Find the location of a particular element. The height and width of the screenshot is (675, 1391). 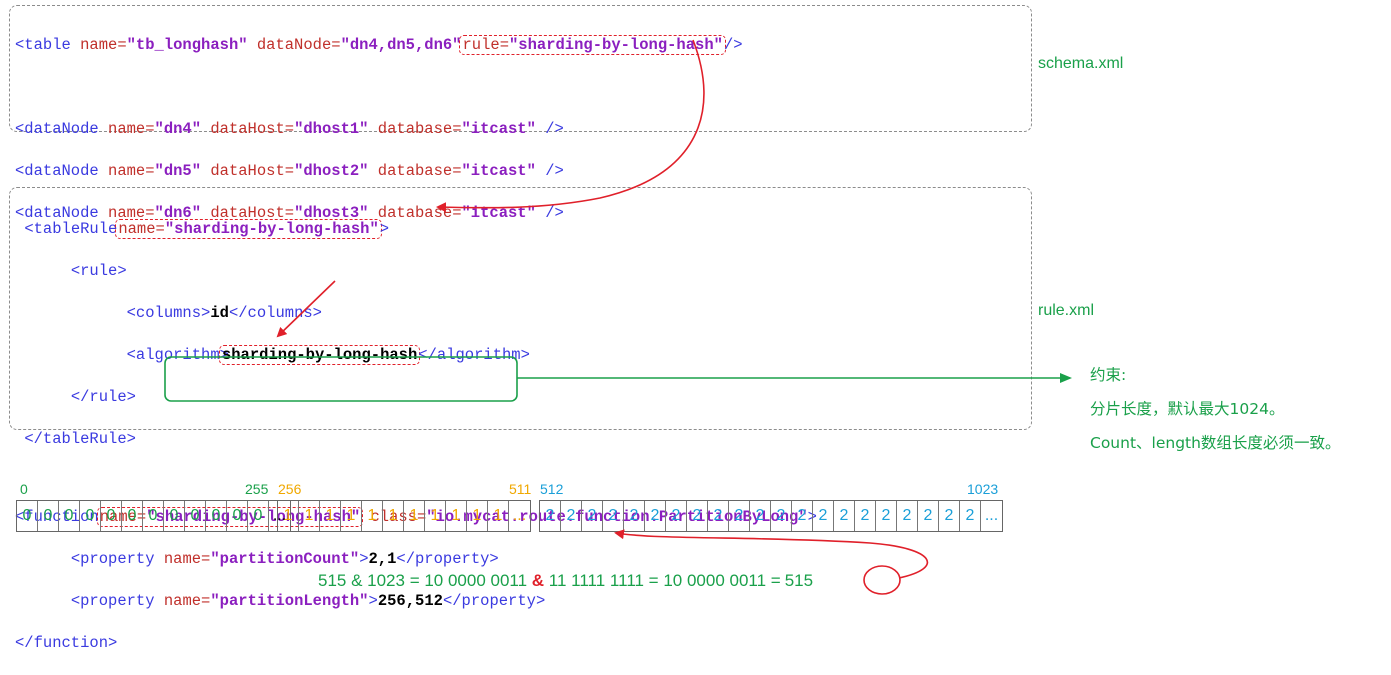

rule-file-label: rule.xml is located at coordinates (1066, 310).